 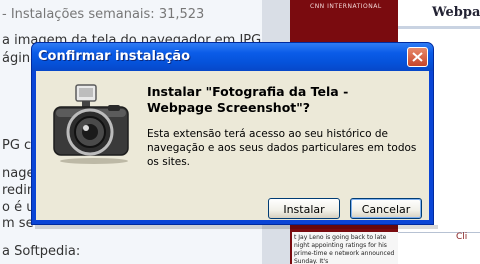 I want to click on background-text-line: PG c, so click(x=17, y=145).